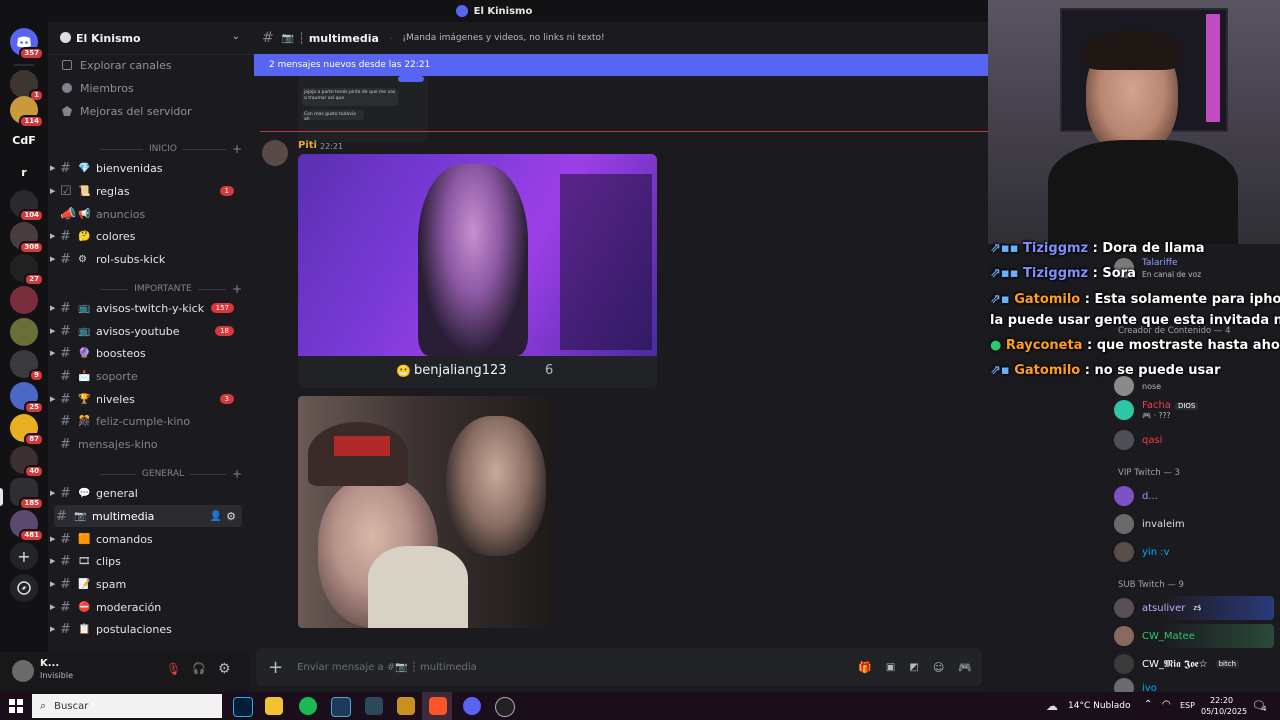 This screenshot has width=1280, height=720. What do you see at coordinates (174, 670) in the screenshot?
I see `mic-muted-icon: 🎙` at bounding box center [174, 670].